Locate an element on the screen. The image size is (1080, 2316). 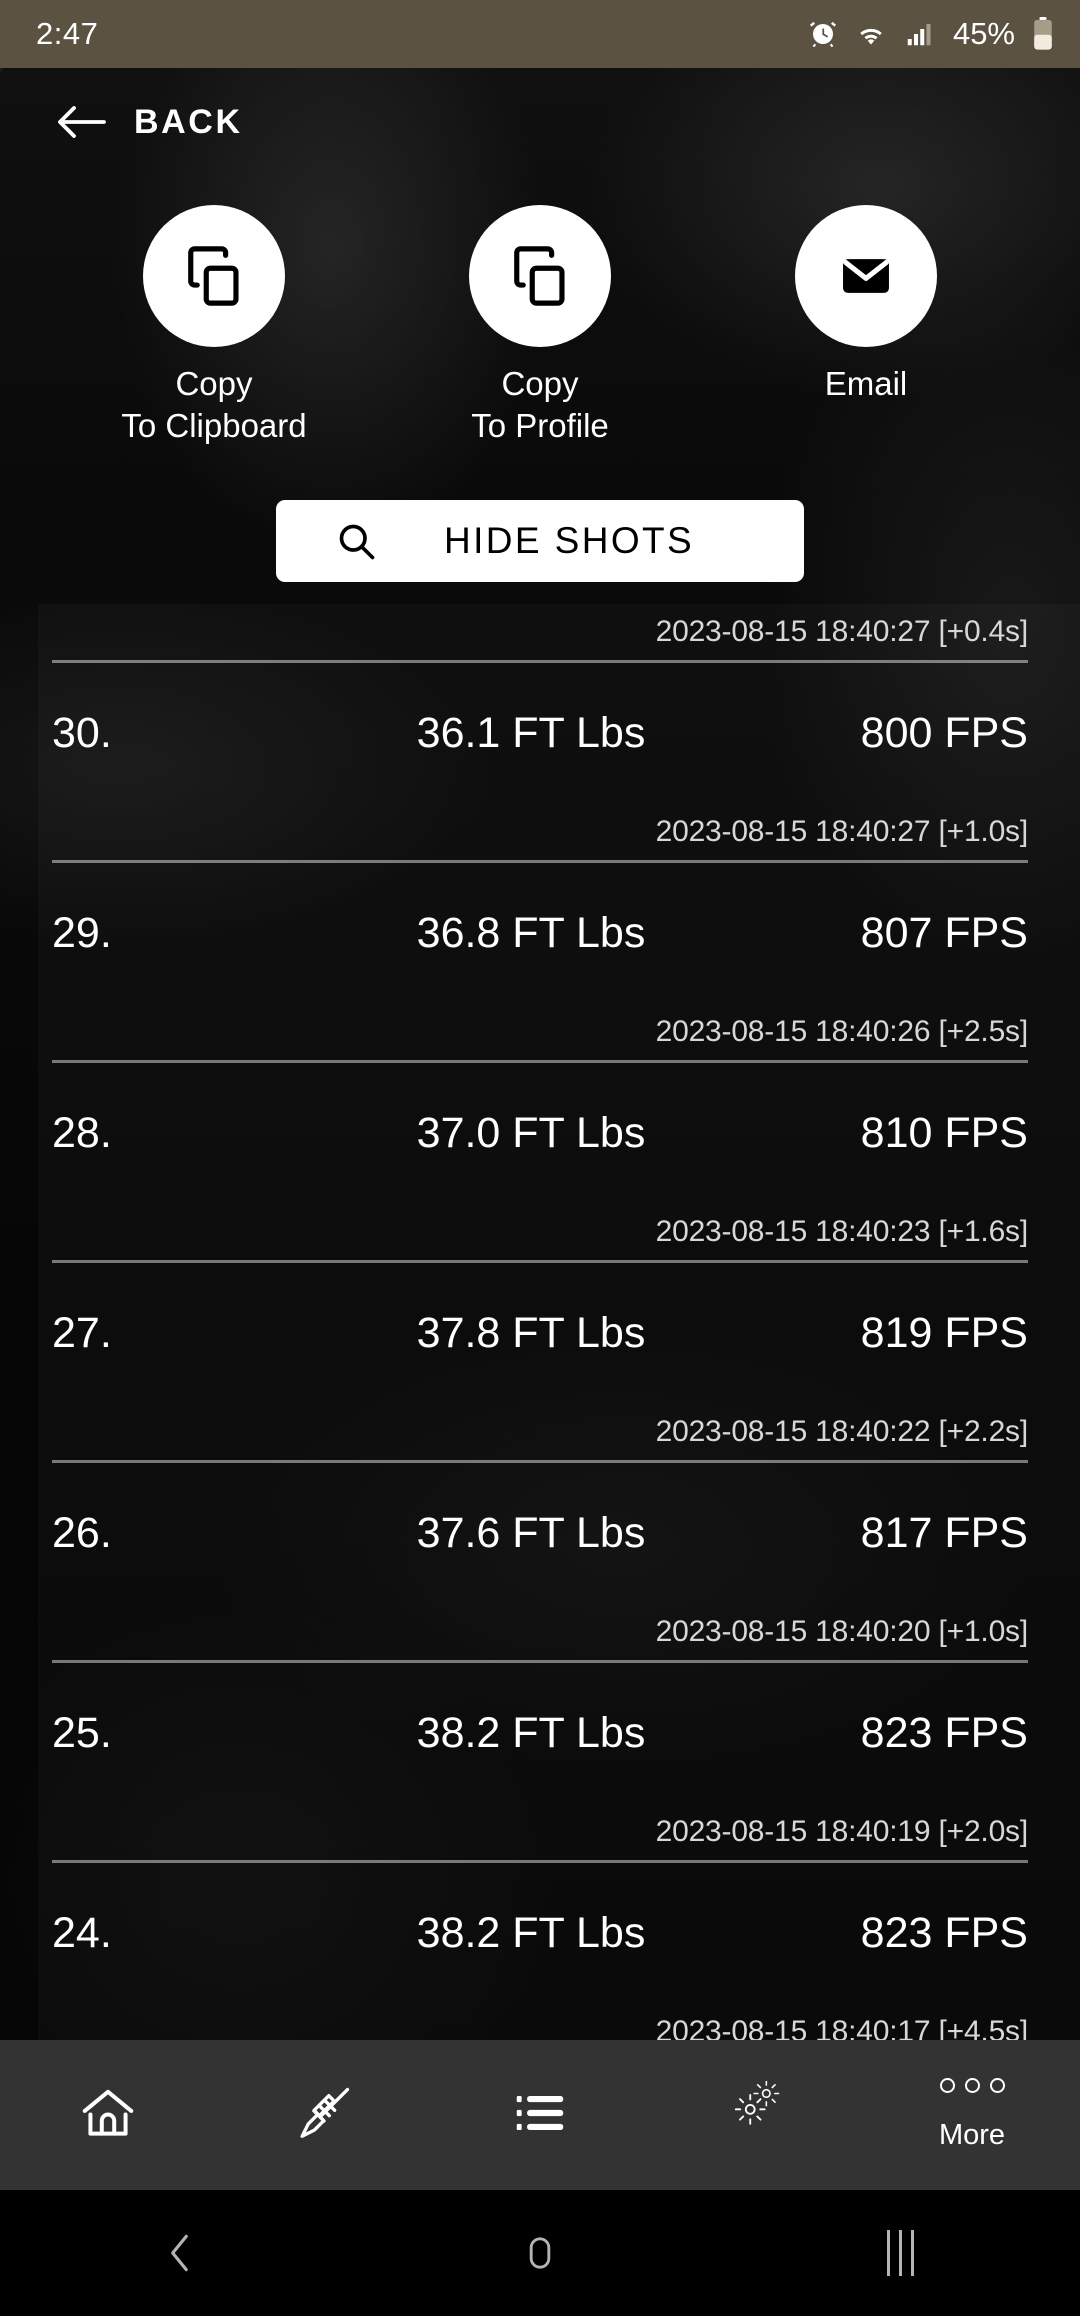
copy-to-profile-circle is located at coordinates (540, 276).